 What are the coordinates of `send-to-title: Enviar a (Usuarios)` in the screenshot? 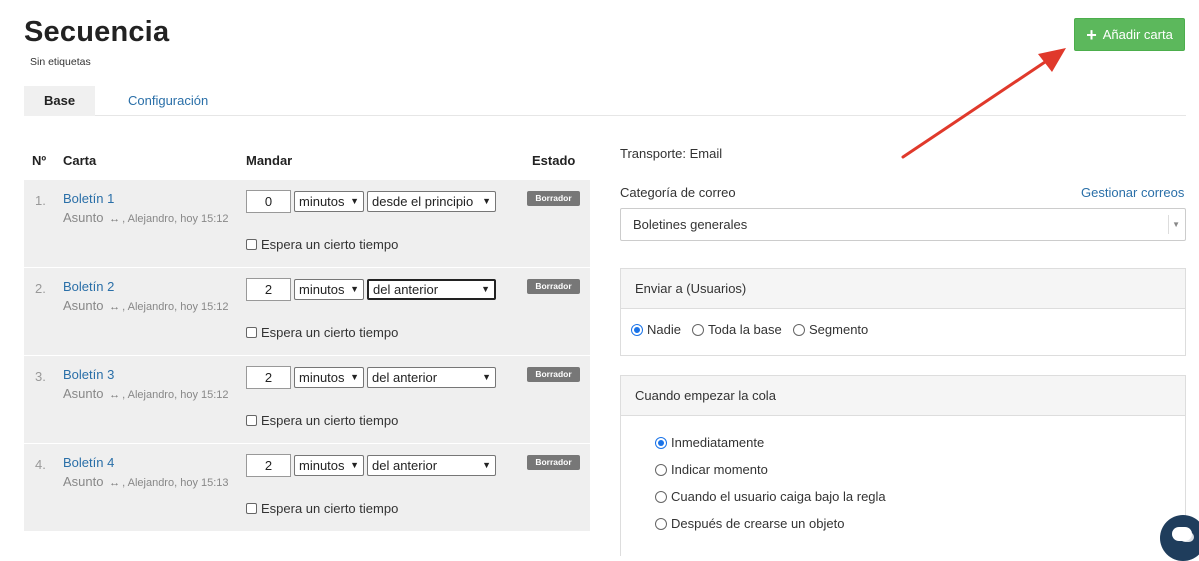 It's located at (903, 289).